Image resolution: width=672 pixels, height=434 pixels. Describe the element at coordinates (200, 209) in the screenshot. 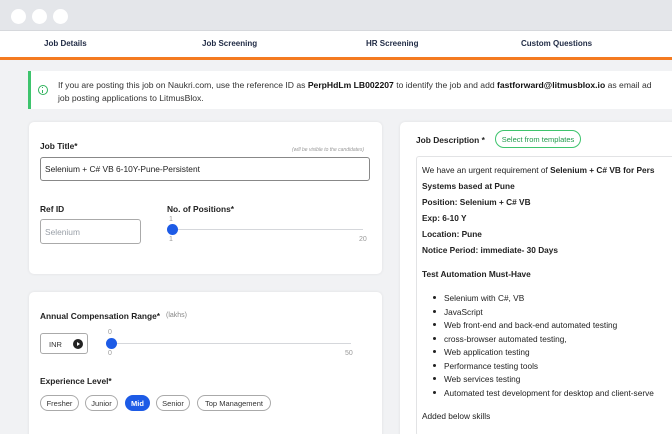

I see `positions-label: No. of Positions*` at that location.